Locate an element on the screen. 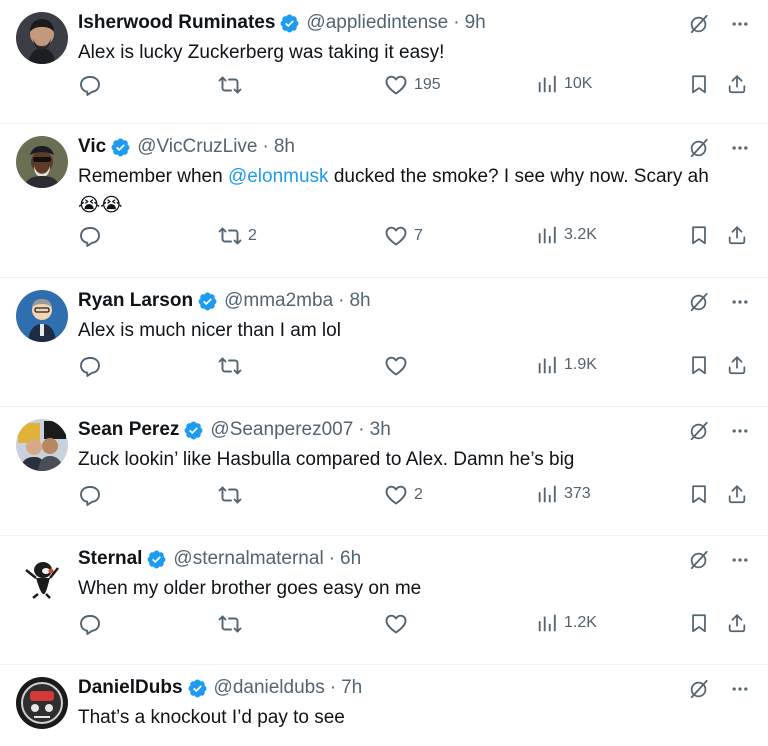  author-name: Isherwood Ruminates is located at coordinates (176, 23).